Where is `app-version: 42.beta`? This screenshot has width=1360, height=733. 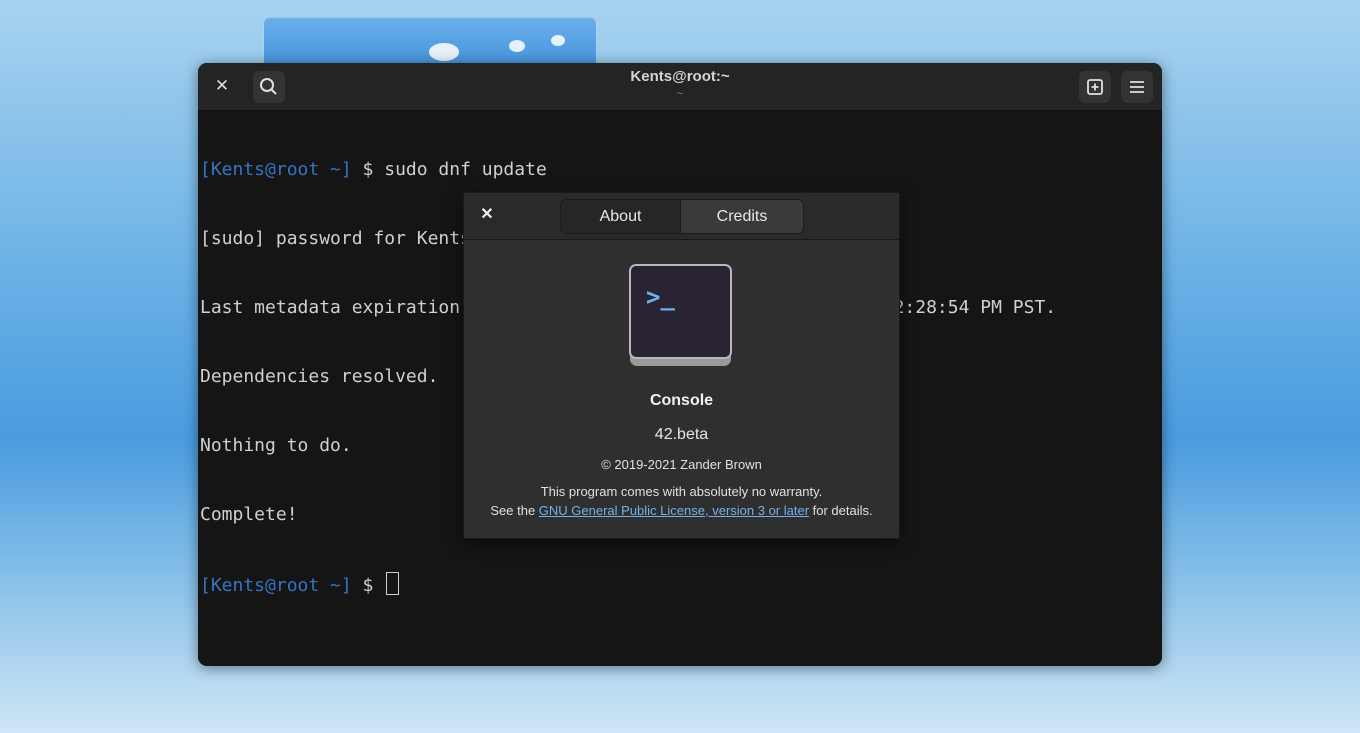
app-version: 42.beta is located at coordinates (681, 434).